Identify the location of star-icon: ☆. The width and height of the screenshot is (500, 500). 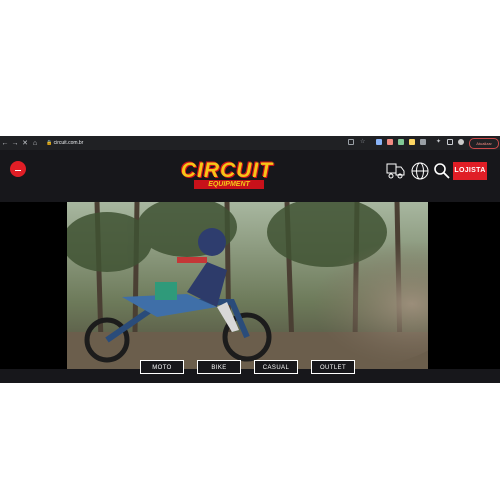
(363, 141).